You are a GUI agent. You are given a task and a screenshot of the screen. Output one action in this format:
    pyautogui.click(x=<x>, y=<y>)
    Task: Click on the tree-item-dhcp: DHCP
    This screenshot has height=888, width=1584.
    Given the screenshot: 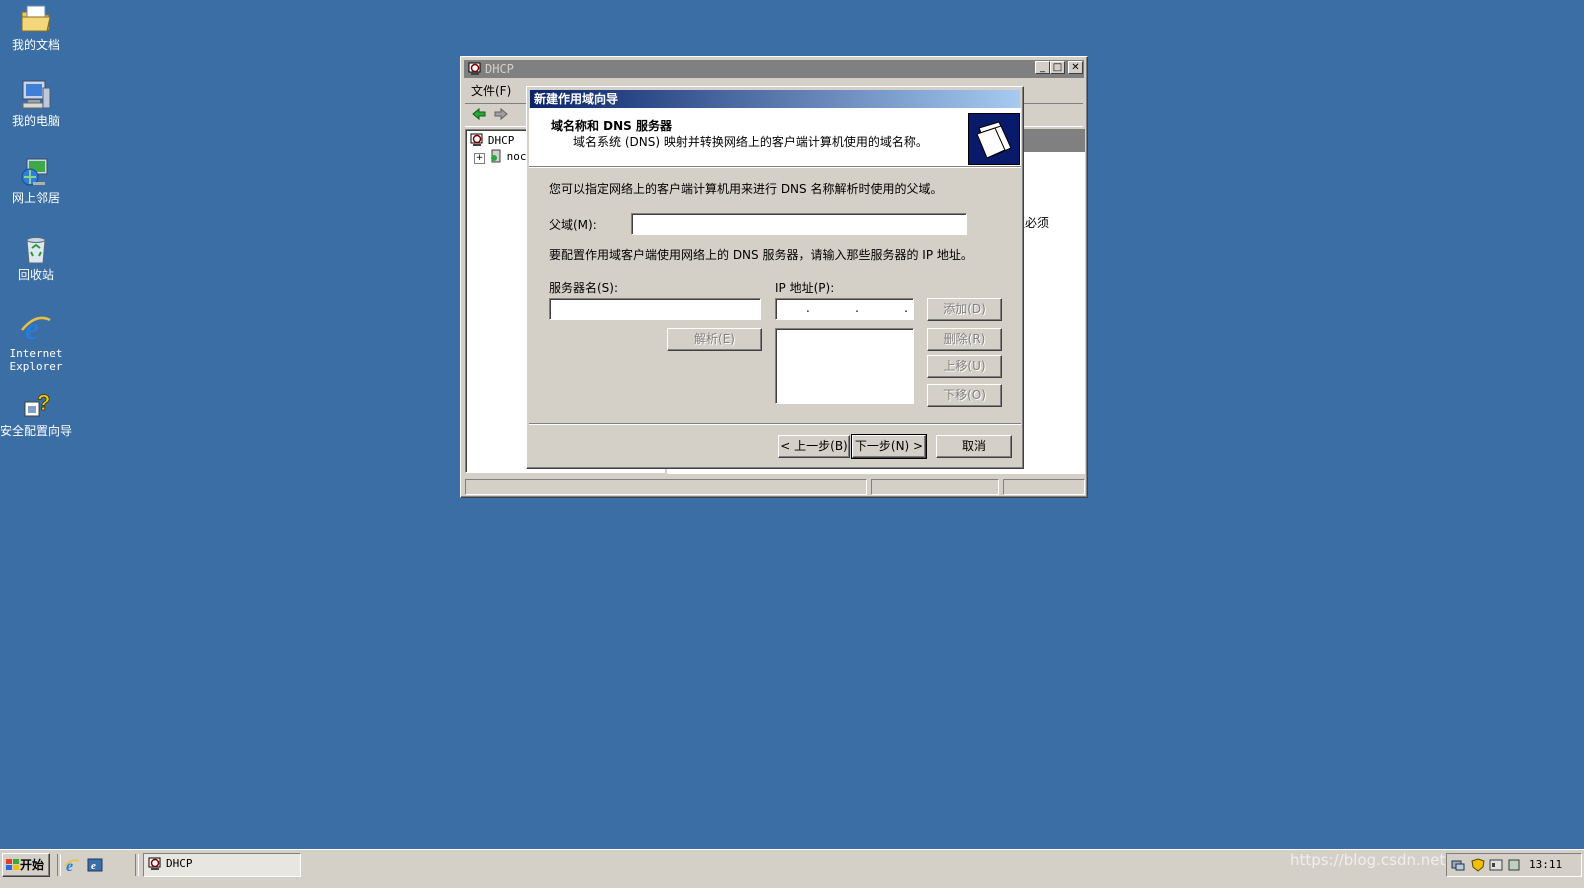 What is the action you would take?
    pyautogui.click(x=492, y=140)
    